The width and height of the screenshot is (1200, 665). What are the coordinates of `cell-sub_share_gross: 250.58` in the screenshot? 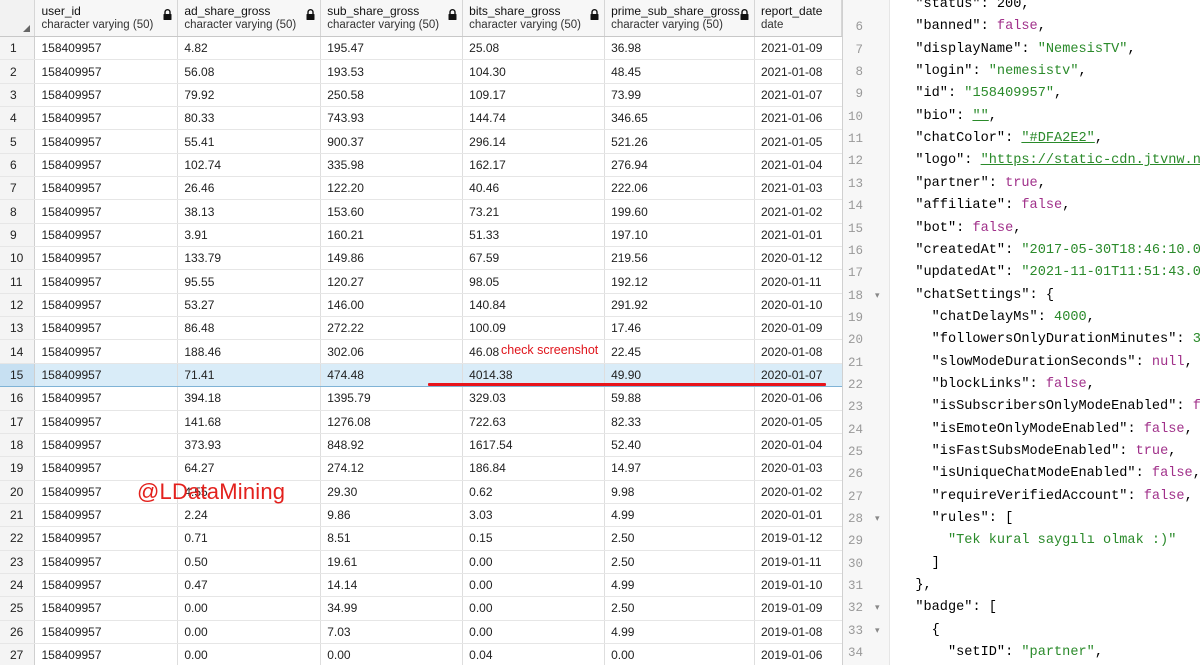 It's located at (392, 95).